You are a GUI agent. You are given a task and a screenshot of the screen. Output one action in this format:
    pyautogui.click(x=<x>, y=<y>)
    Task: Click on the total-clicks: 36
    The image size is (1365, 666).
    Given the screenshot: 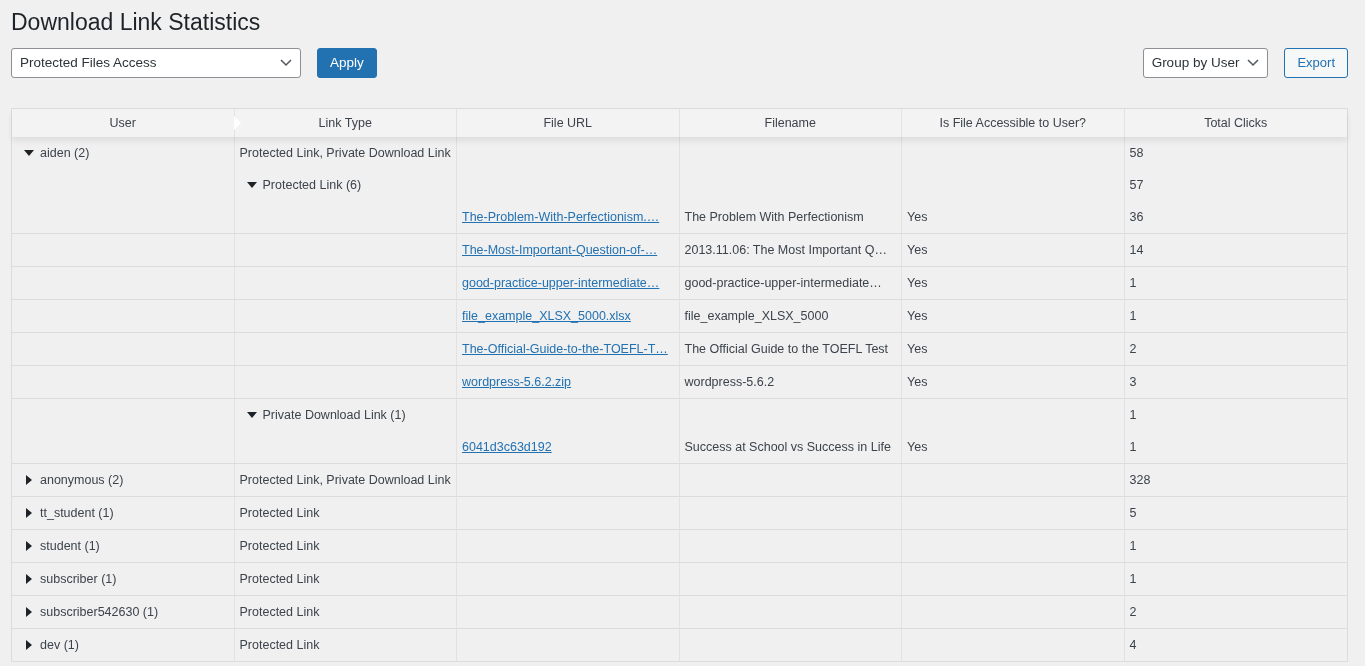 What is the action you would take?
    pyautogui.click(x=1136, y=217)
    